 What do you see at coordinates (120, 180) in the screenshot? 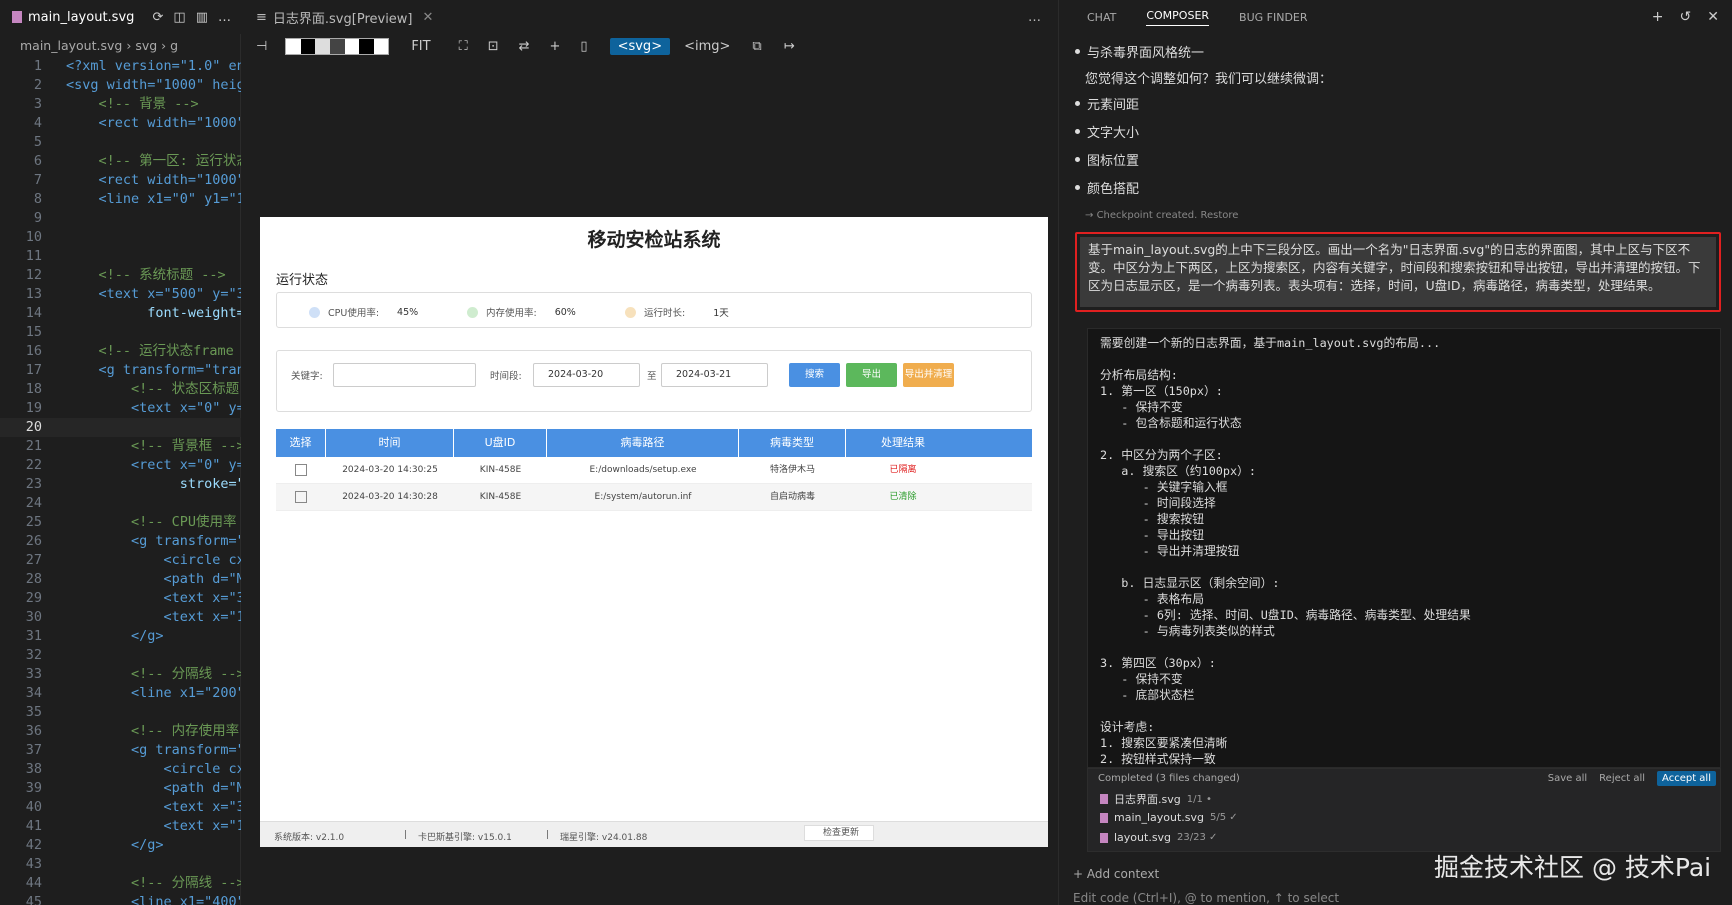
I see `code-line: 7 <rect width="1000"` at bounding box center [120, 180].